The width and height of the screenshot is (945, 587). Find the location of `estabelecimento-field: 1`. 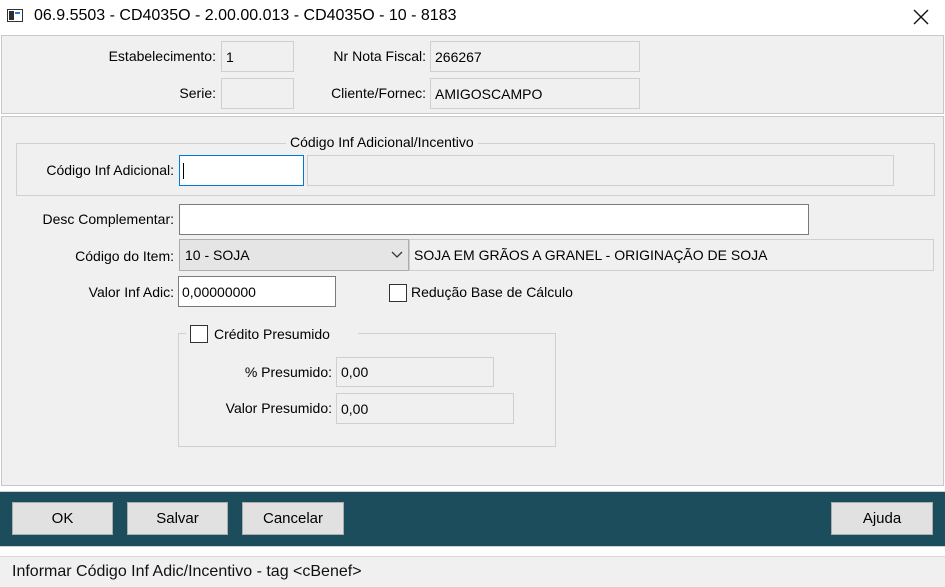

estabelecimento-field: 1 is located at coordinates (257, 56).